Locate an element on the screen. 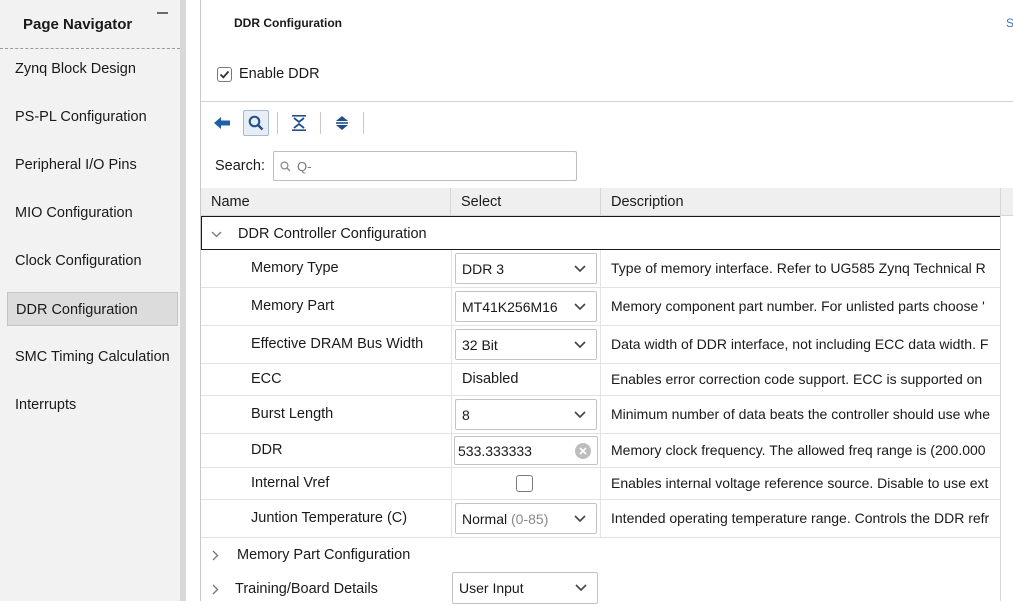 This screenshot has height=606, width=1013. dropdown-value: Normal is located at coordinates (485, 518).